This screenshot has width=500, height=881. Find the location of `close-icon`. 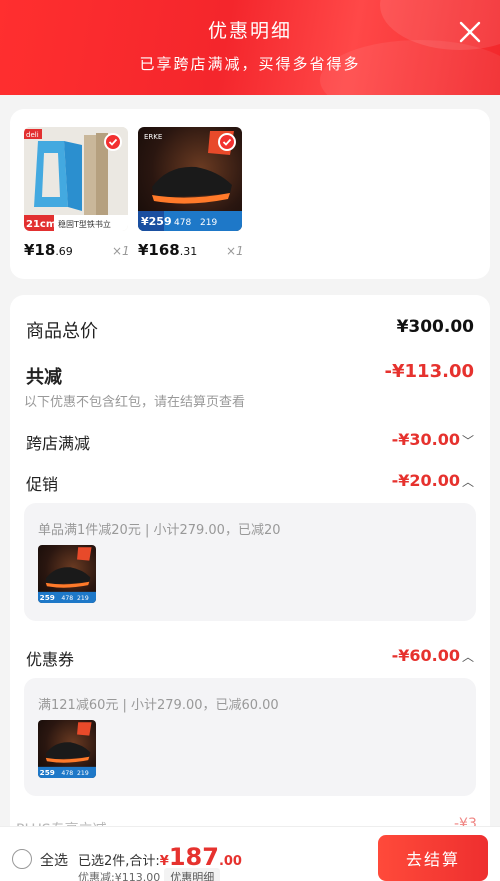

close-icon is located at coordinates (470, 32).